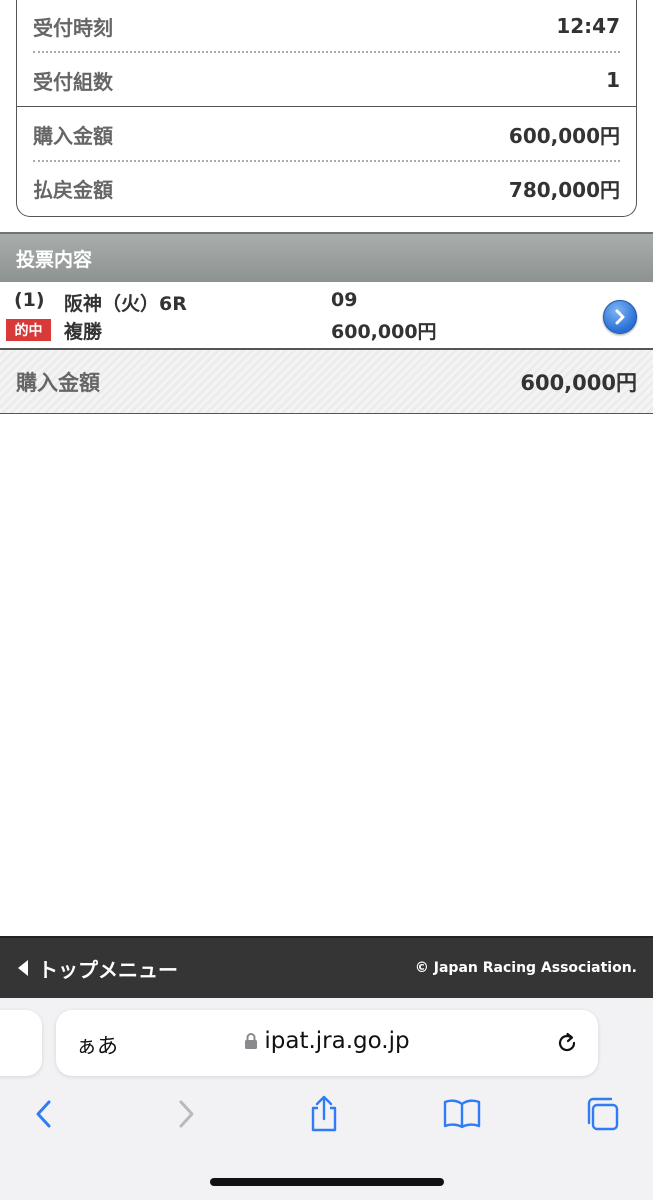 This screenshot has width=653, height=1200. I want to click on top-menu-link: トップメニュー, so click(97, 968).